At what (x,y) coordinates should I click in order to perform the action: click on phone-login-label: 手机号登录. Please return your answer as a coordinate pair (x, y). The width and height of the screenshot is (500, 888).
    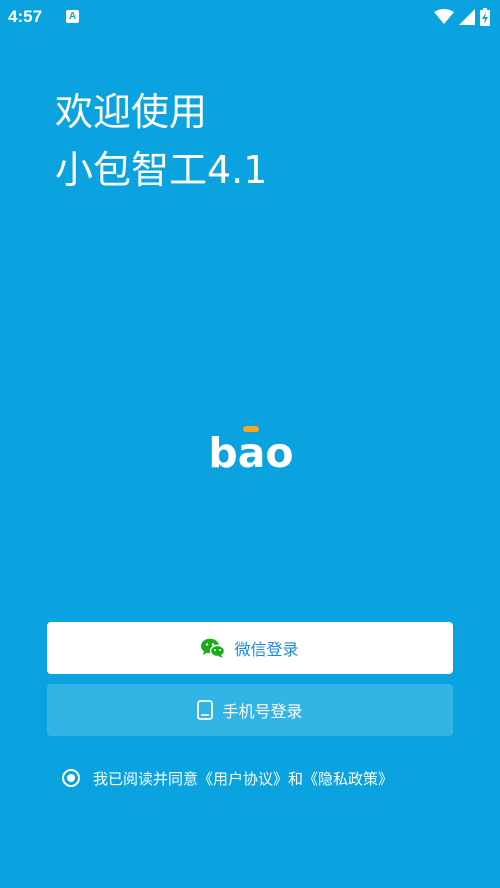
    Looking at the image, I should click on (262, 711).